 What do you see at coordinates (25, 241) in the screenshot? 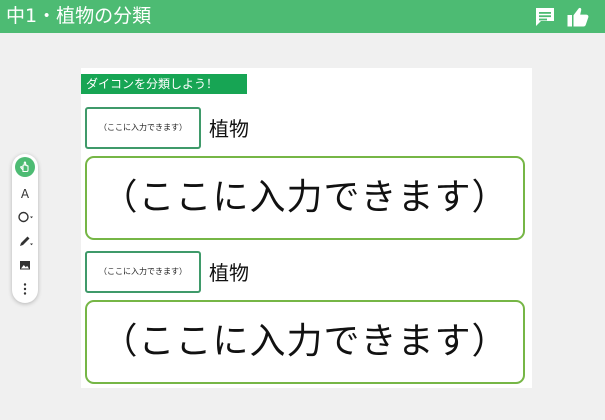
I see `pen-icon` at bounding box center [25, 241].